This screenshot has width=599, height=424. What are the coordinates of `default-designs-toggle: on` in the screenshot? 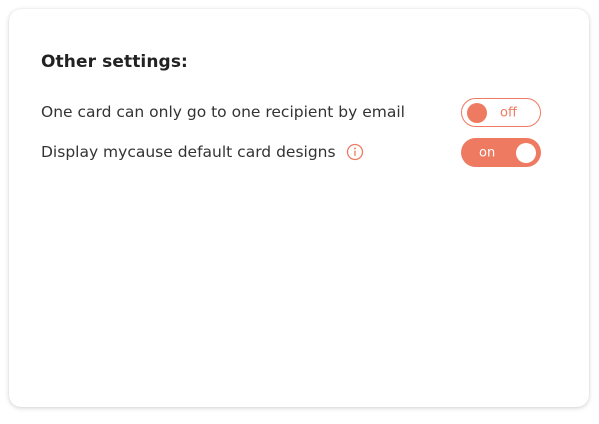 It's located at (501, 152).